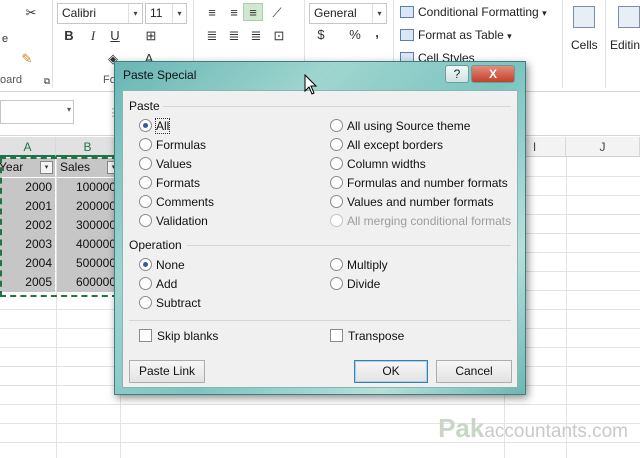 The image size is (640, 458). I want to click on operation-subtract-label: Subtract, so click(178, 303).